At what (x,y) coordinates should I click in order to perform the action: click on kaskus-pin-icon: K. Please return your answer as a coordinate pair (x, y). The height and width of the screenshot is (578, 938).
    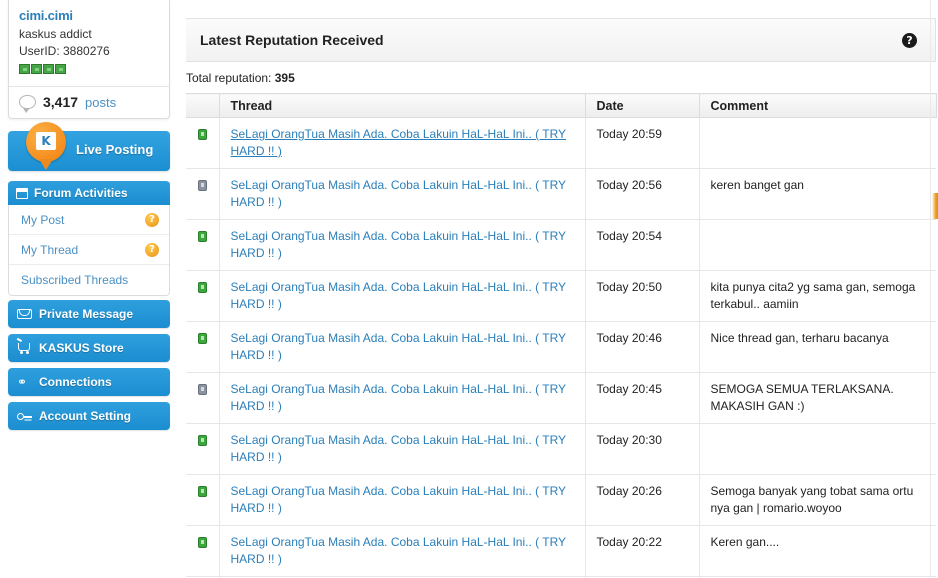
    Looking at the image, I should click on (46, 146).